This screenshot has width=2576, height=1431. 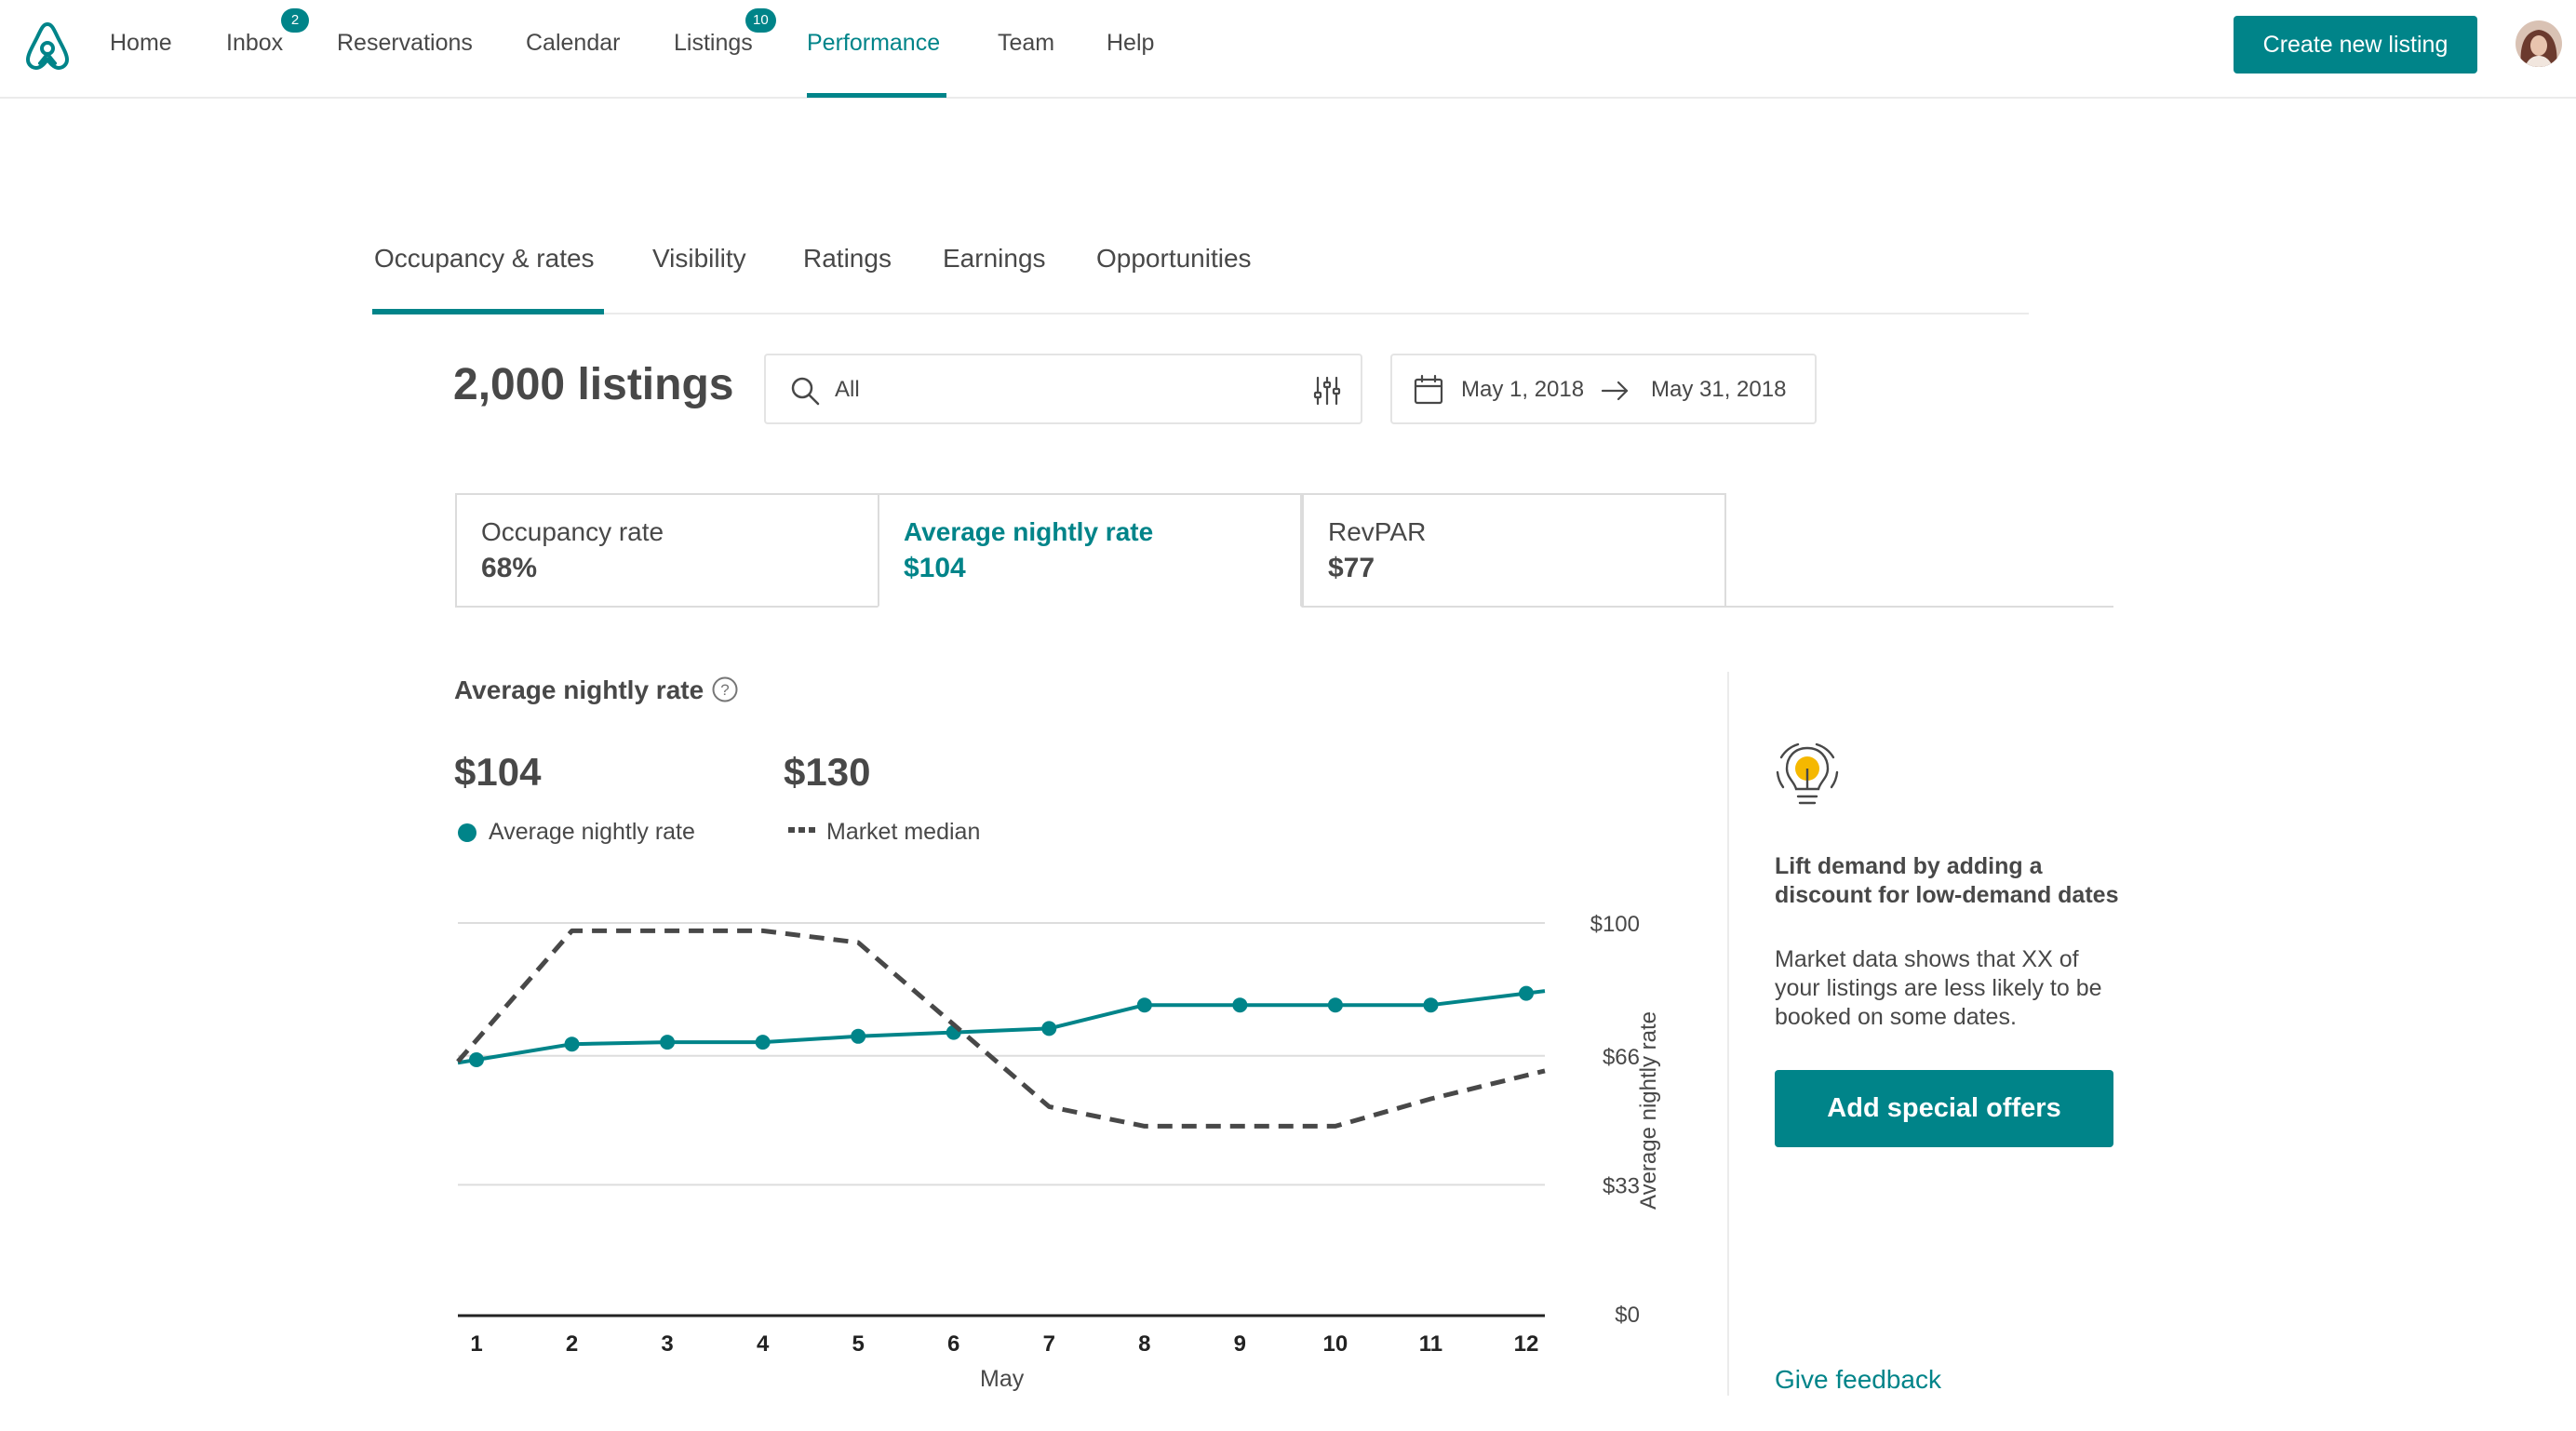 What do you see at coordinates (1627, 1315) in the screenshot?
I see `y-tick-label: $0` at bounding box center [1627, 1315].